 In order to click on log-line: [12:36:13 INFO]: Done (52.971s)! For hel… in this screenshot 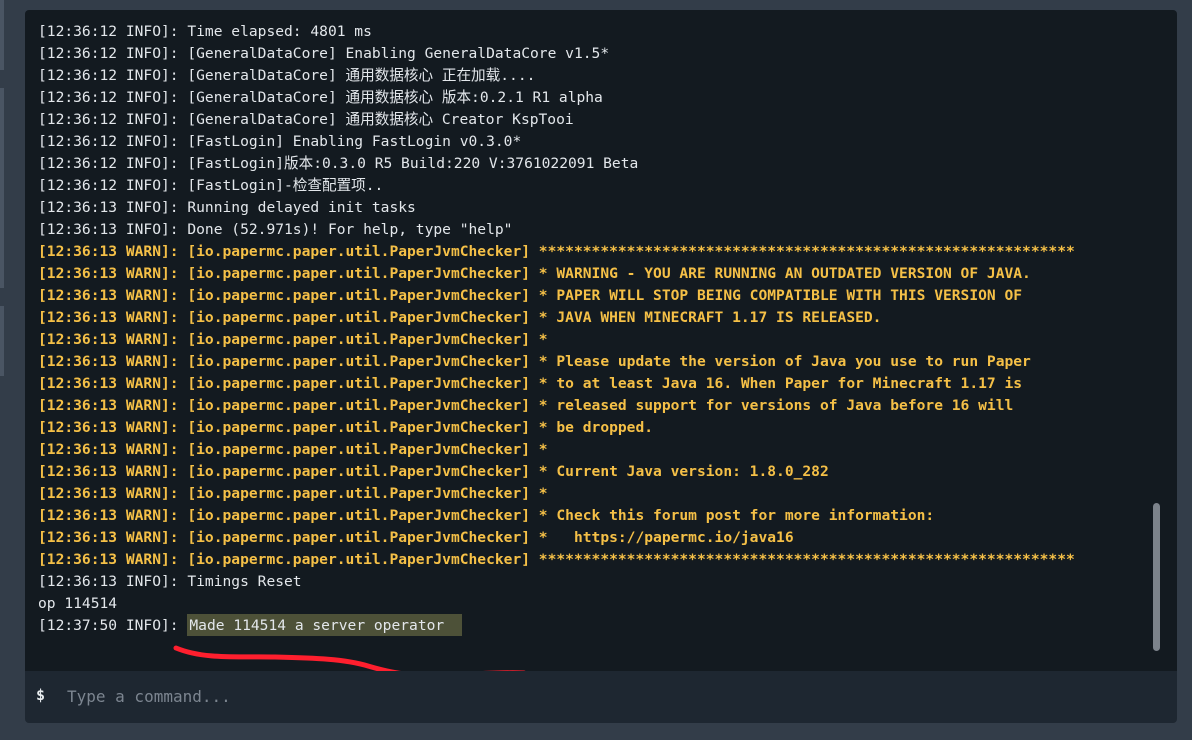, I will do `click(275, 229)`.